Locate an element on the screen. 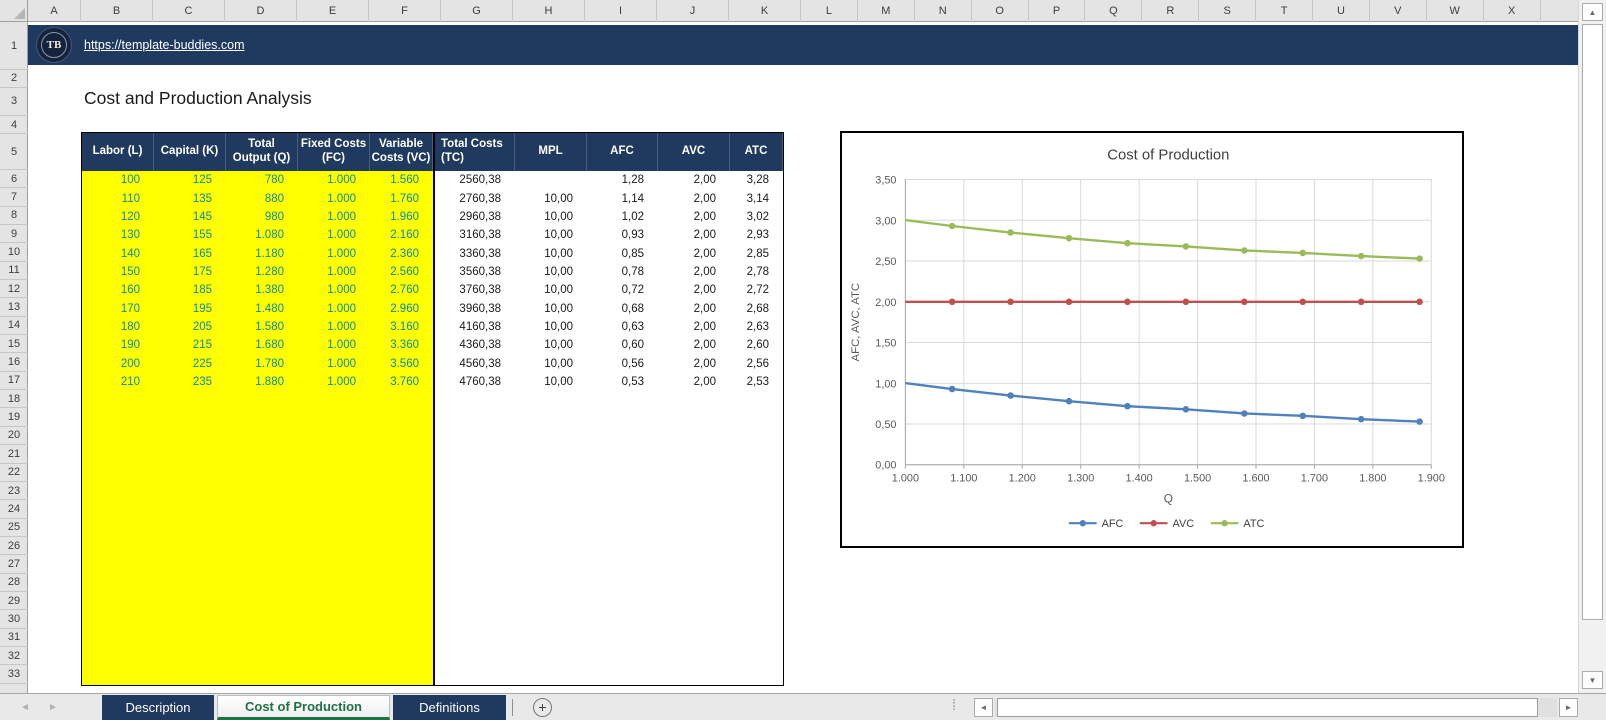  horizontal-scrollbar-thumb is located at coordinates (1267, 707).